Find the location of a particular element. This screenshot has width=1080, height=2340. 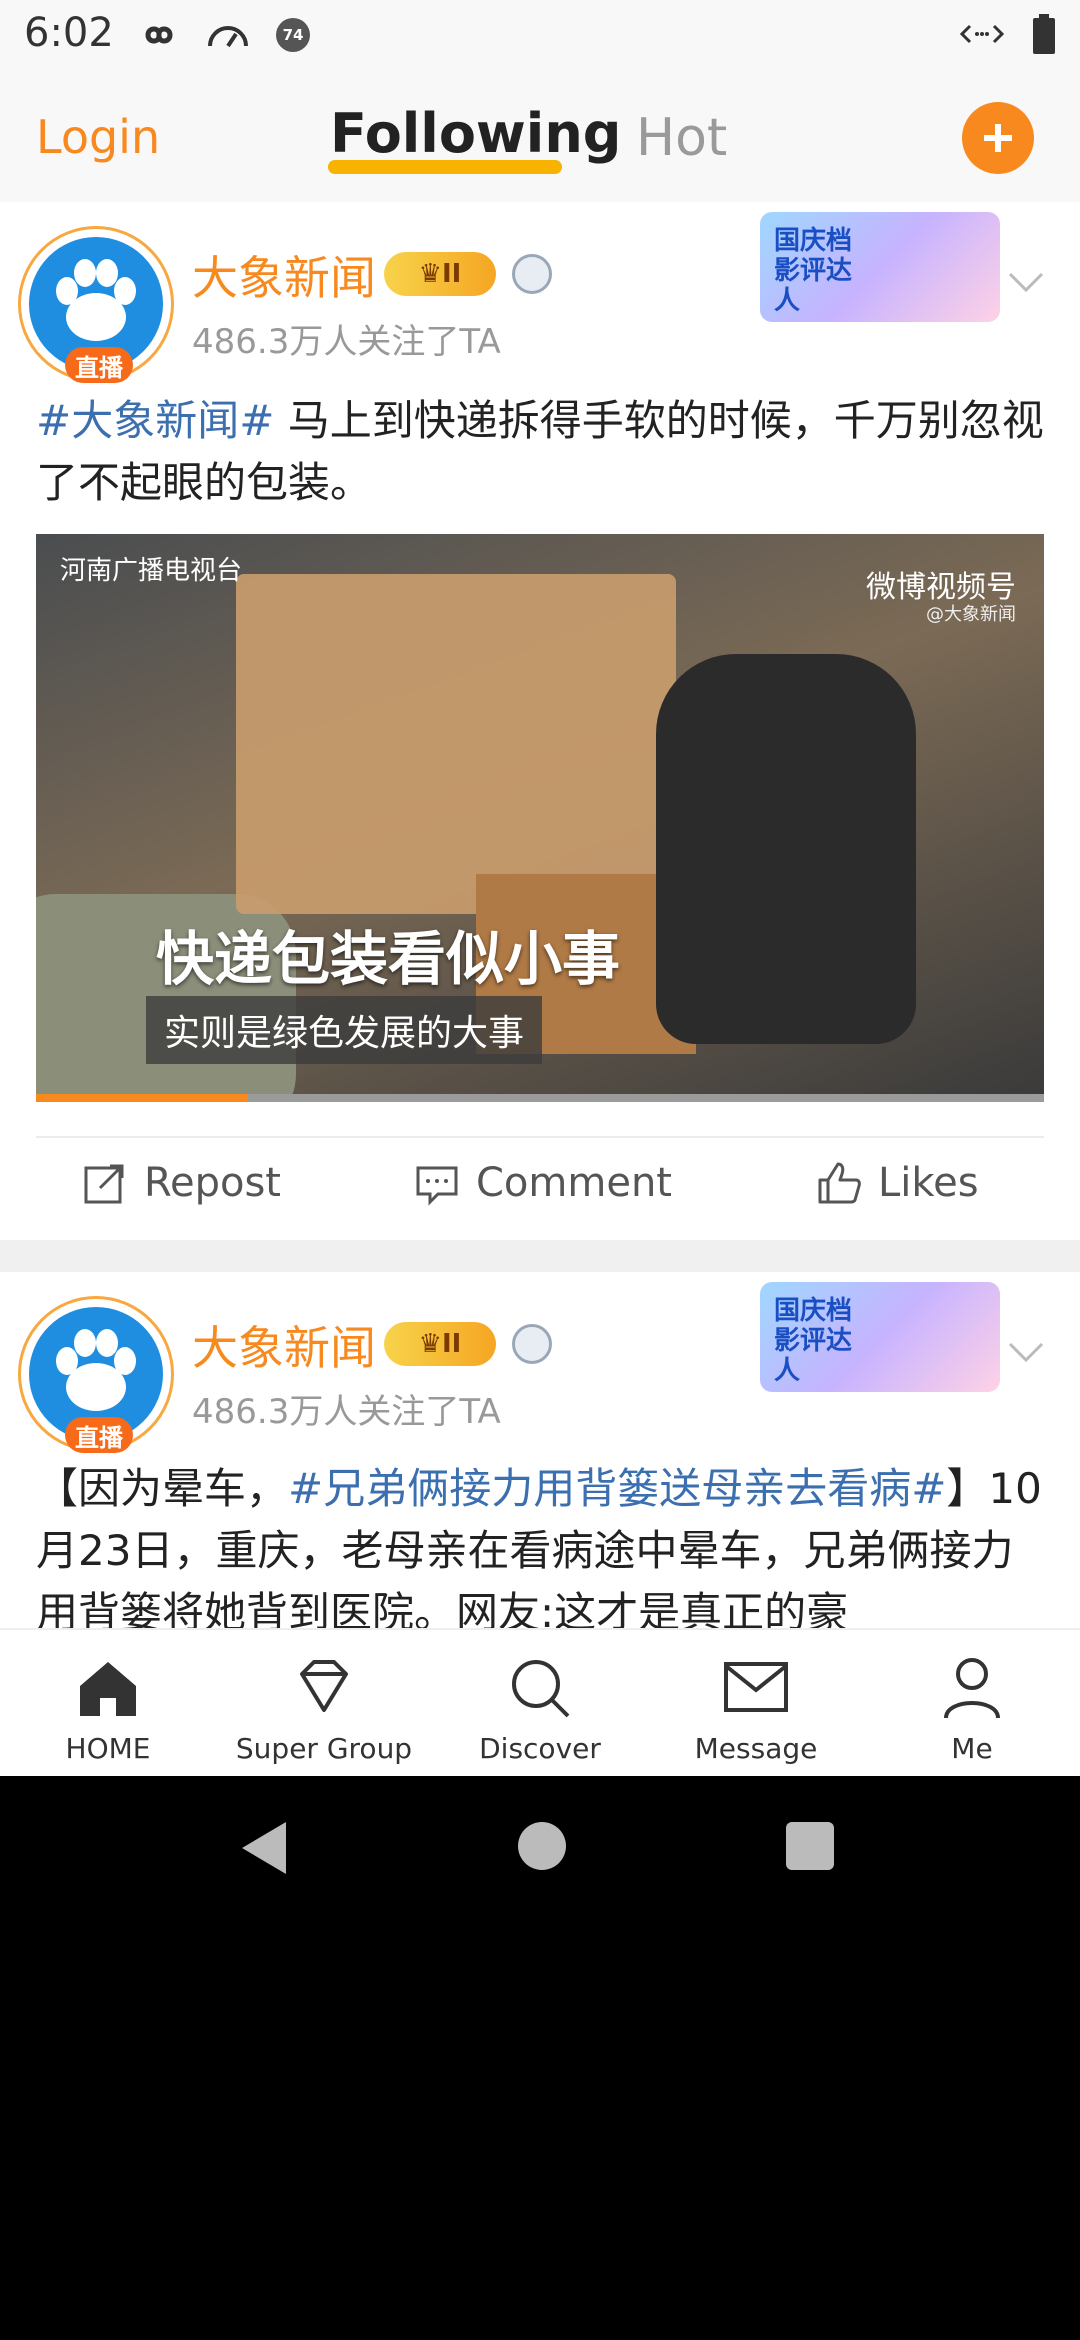

status-bar: 6:02 74 is located at coordinates (540, 36).